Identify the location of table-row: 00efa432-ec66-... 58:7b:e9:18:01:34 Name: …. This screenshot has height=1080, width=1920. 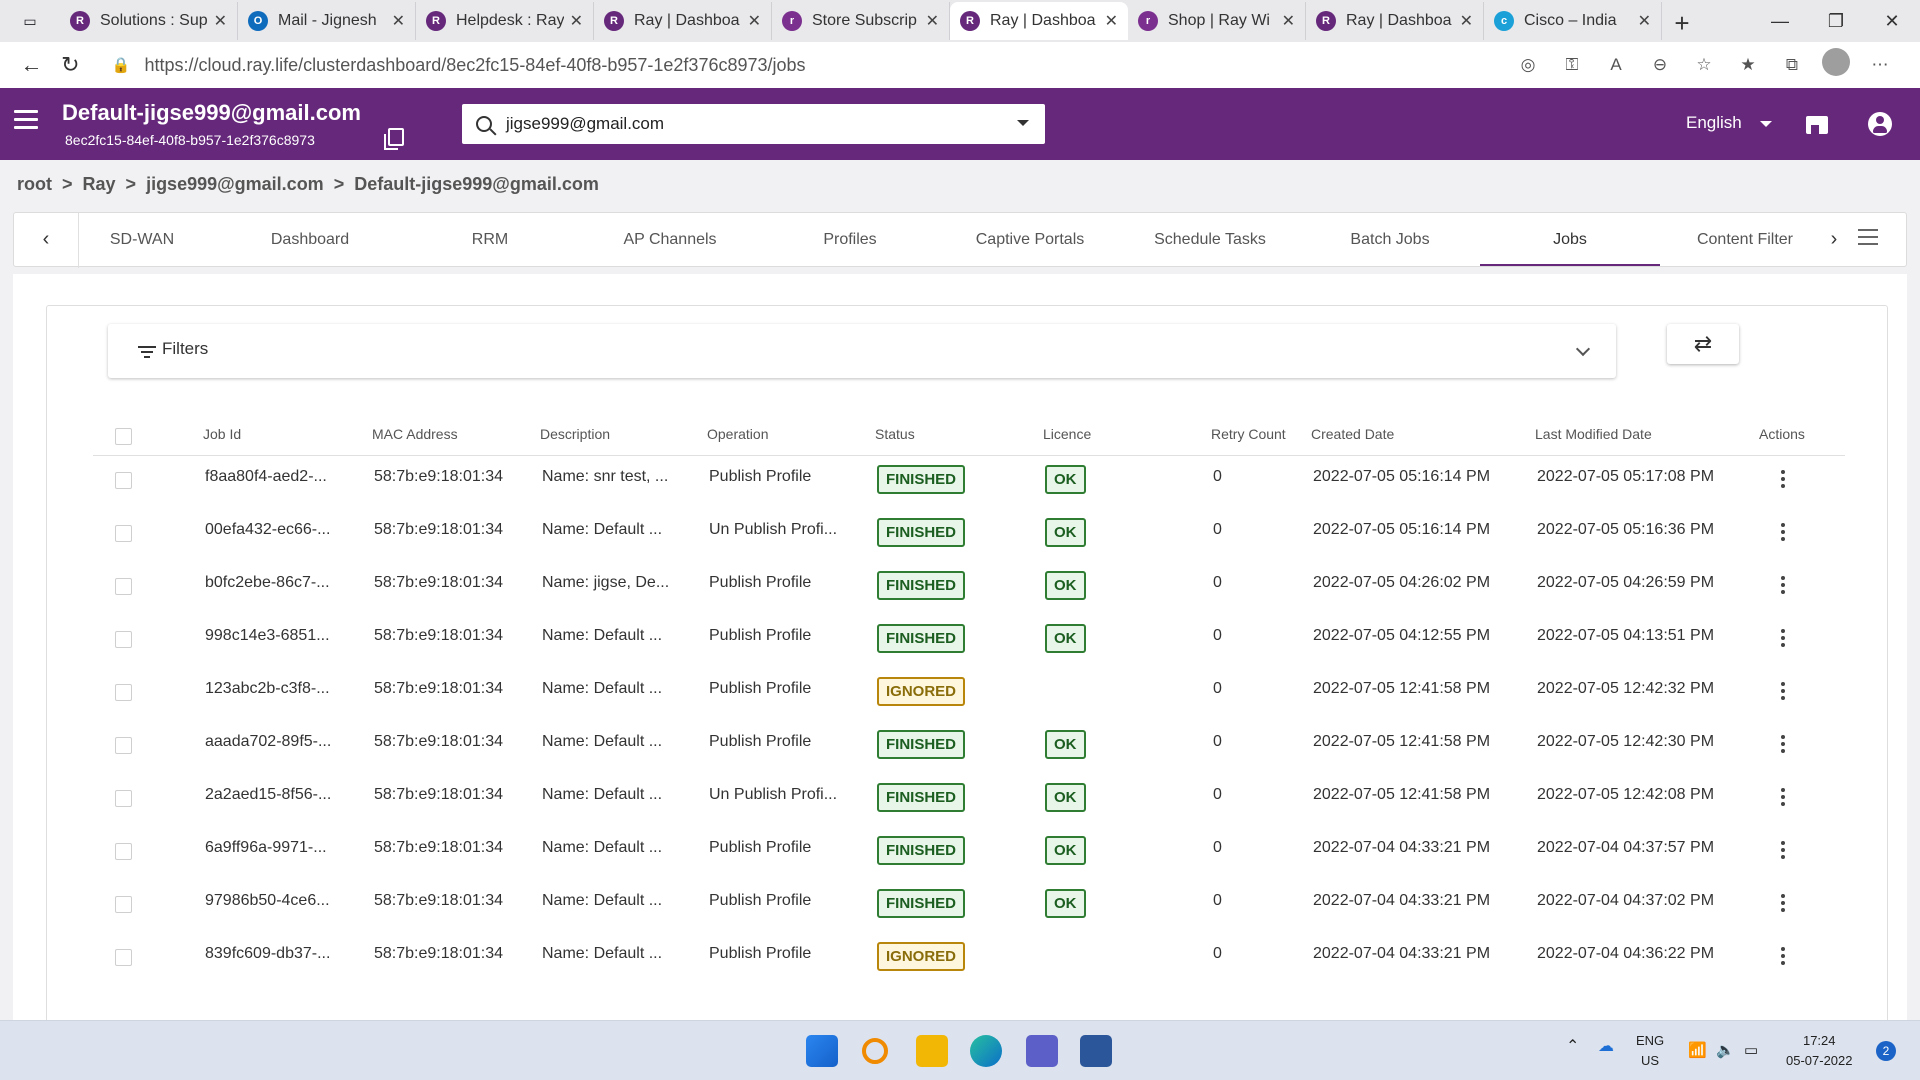
(969, 535).